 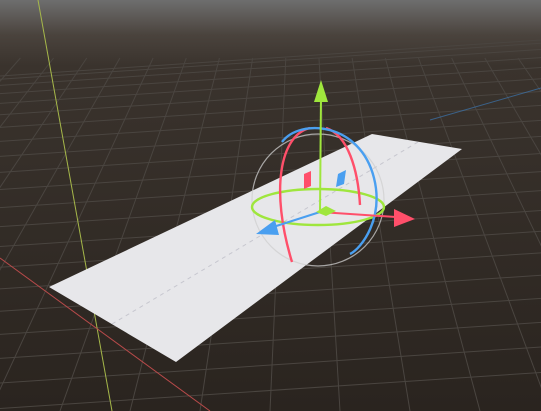 I want to click on plane-handle-xy-icon, so click(x=307, y=180).